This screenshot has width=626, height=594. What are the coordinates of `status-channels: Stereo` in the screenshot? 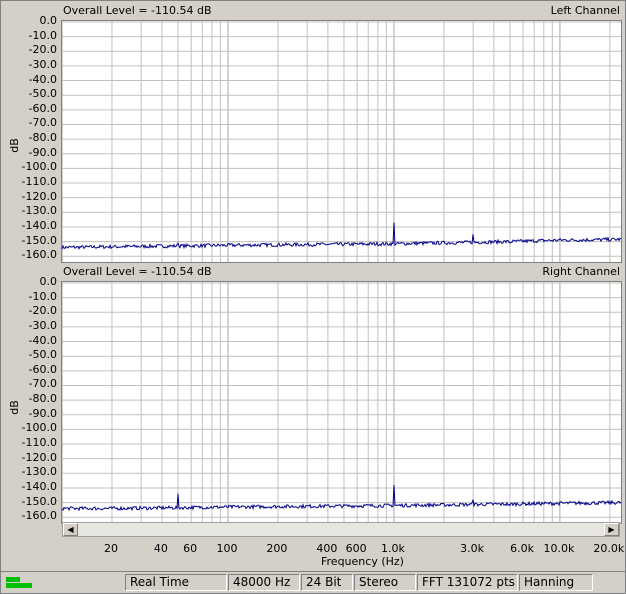 It's located at (385, 582).